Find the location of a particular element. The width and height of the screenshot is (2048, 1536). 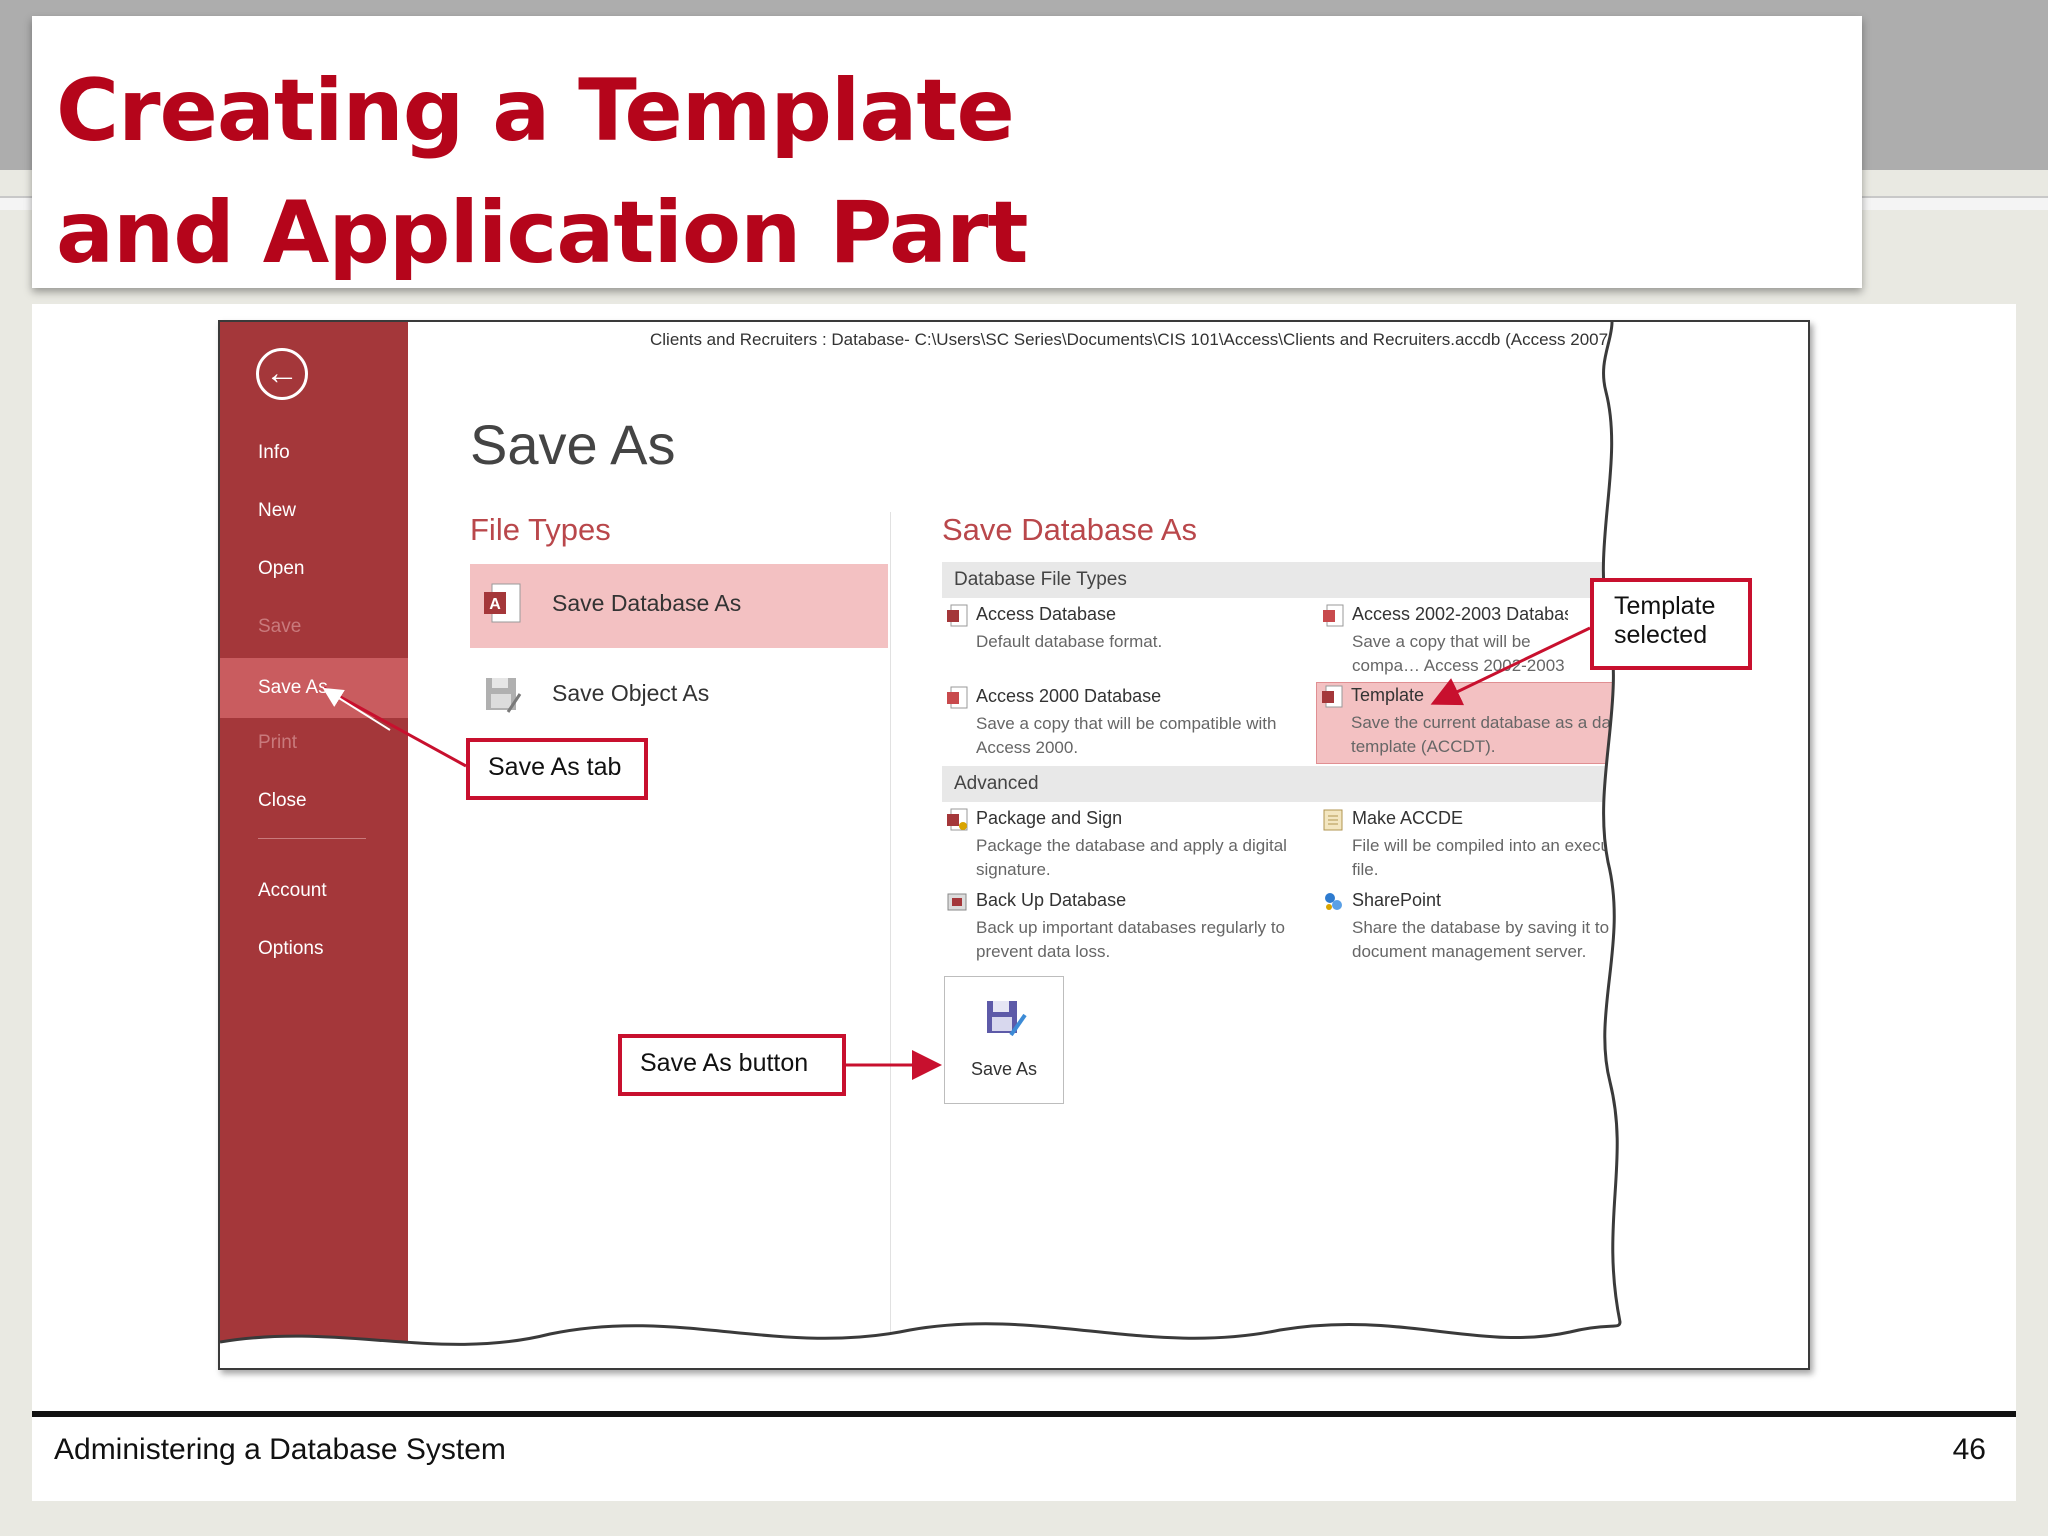

save-as-tab-arrow is located at coordinates (395, 727).